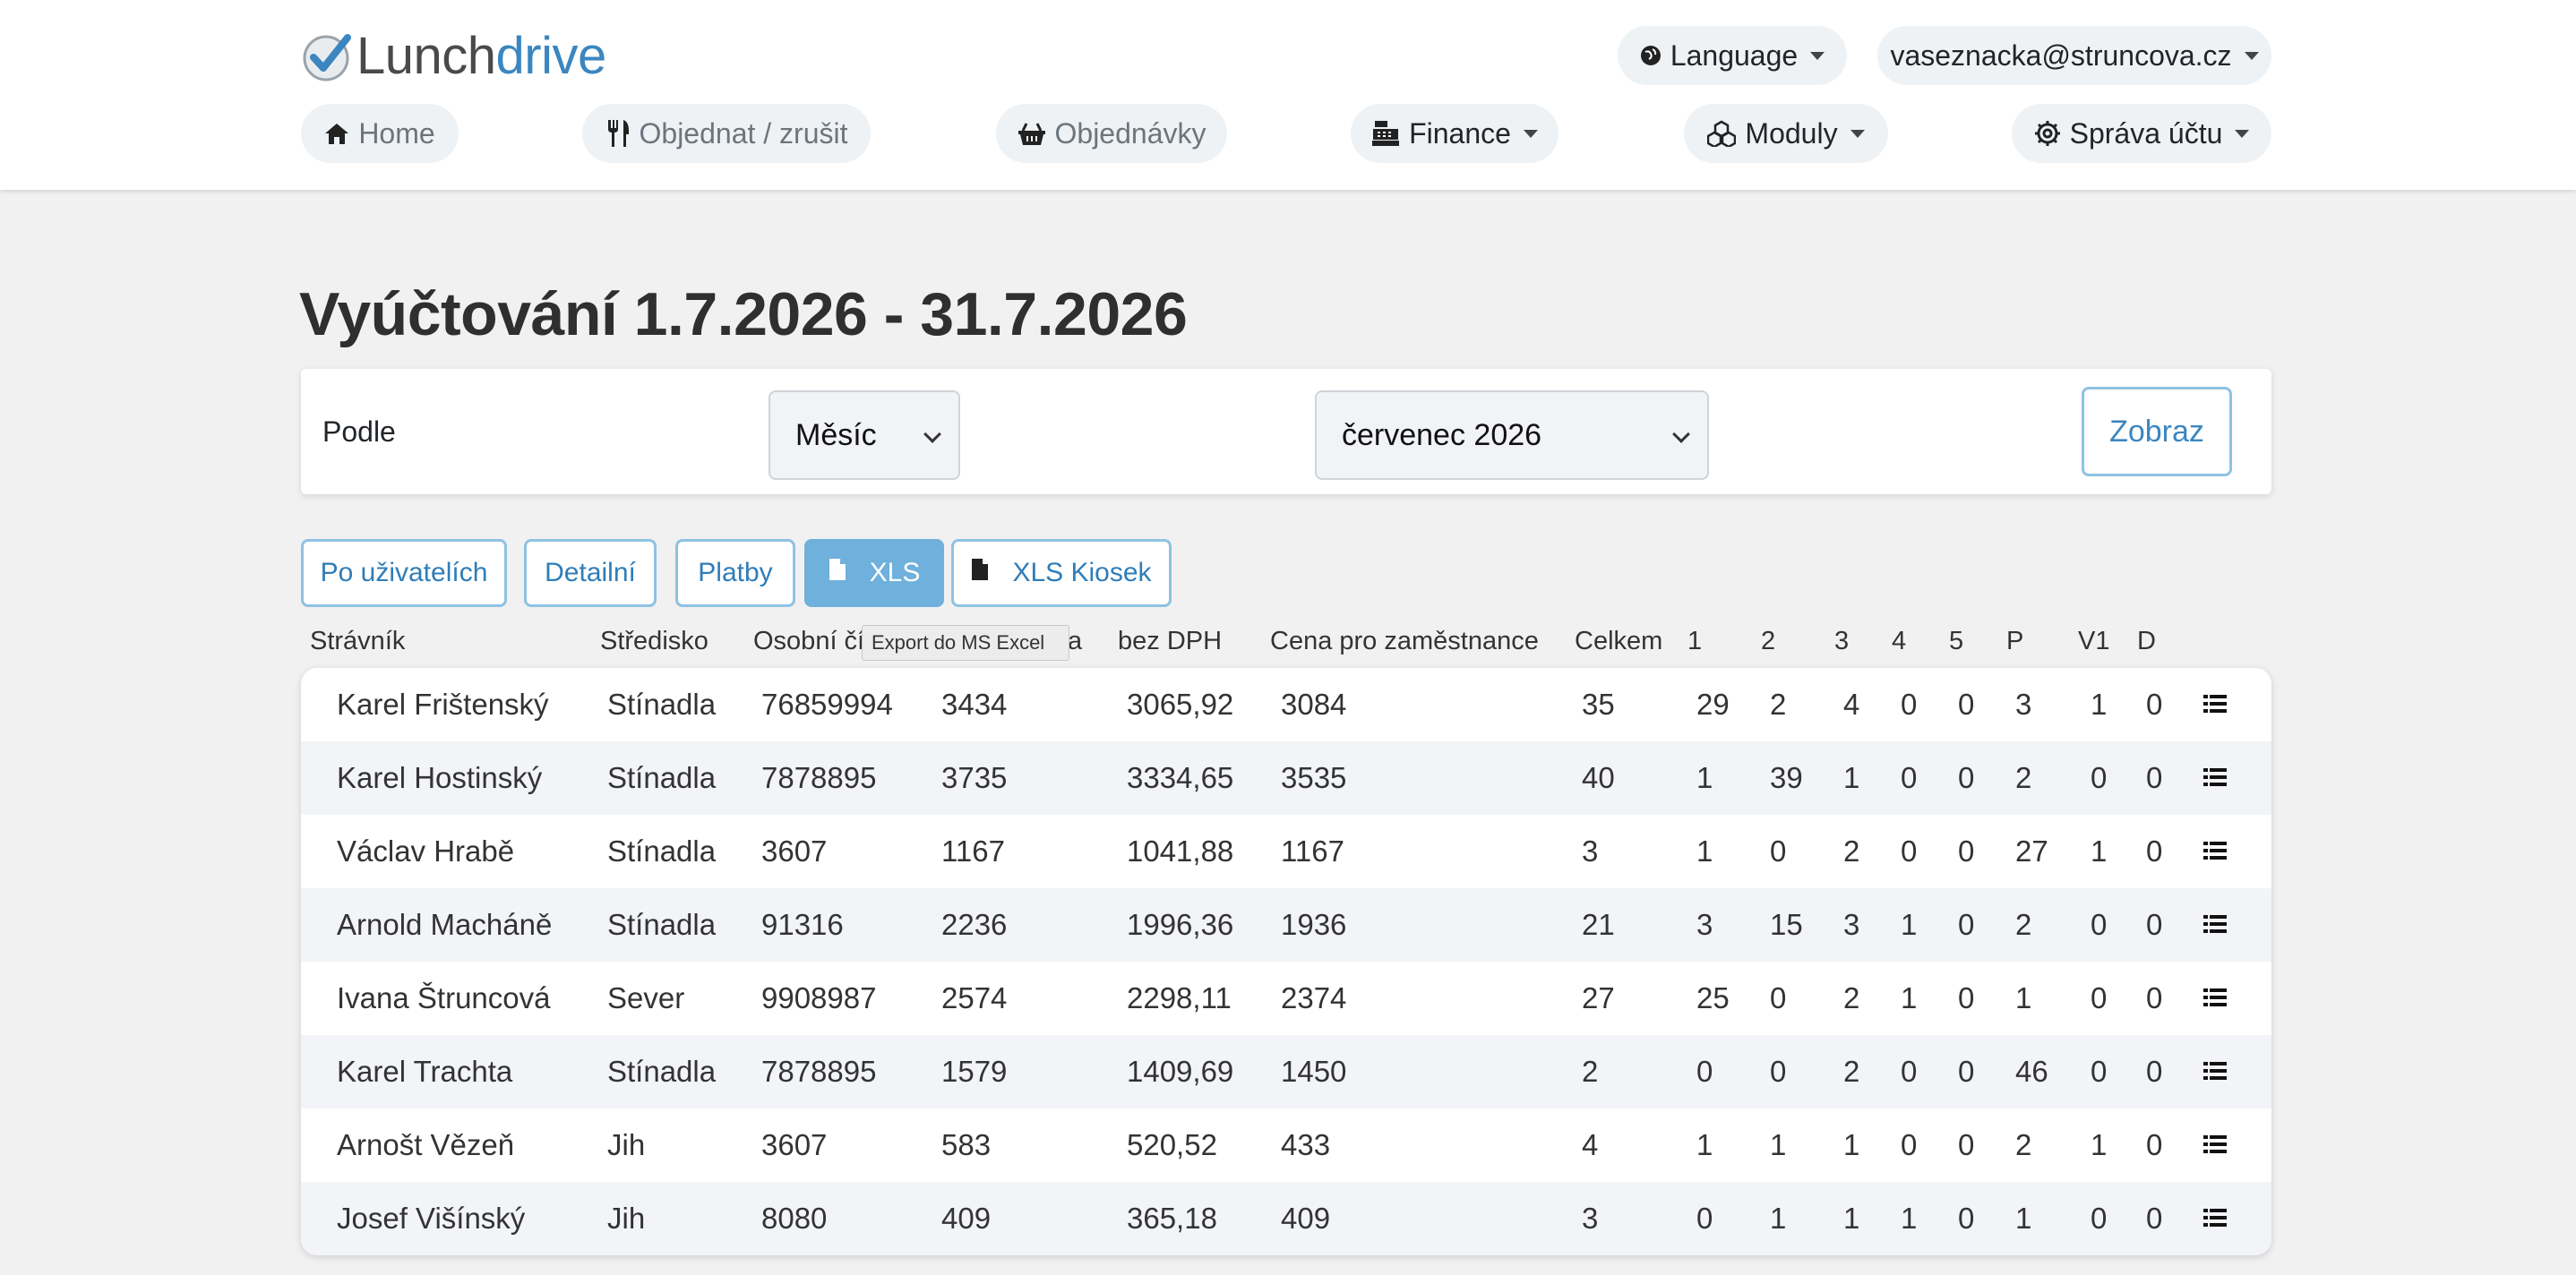  Describe the element at coordinates (1404, 641) in the screenshot. I see `column-header-employee-price: Cena pro zaměstnance` at that location.